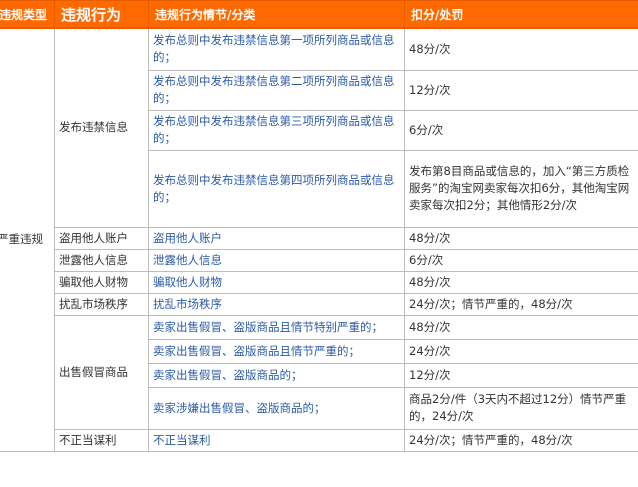 The image size is (638, 487). I want to click on situation-cell: 卖家涉嫌出售假冒、盗版商品的；, so click(276, 408).